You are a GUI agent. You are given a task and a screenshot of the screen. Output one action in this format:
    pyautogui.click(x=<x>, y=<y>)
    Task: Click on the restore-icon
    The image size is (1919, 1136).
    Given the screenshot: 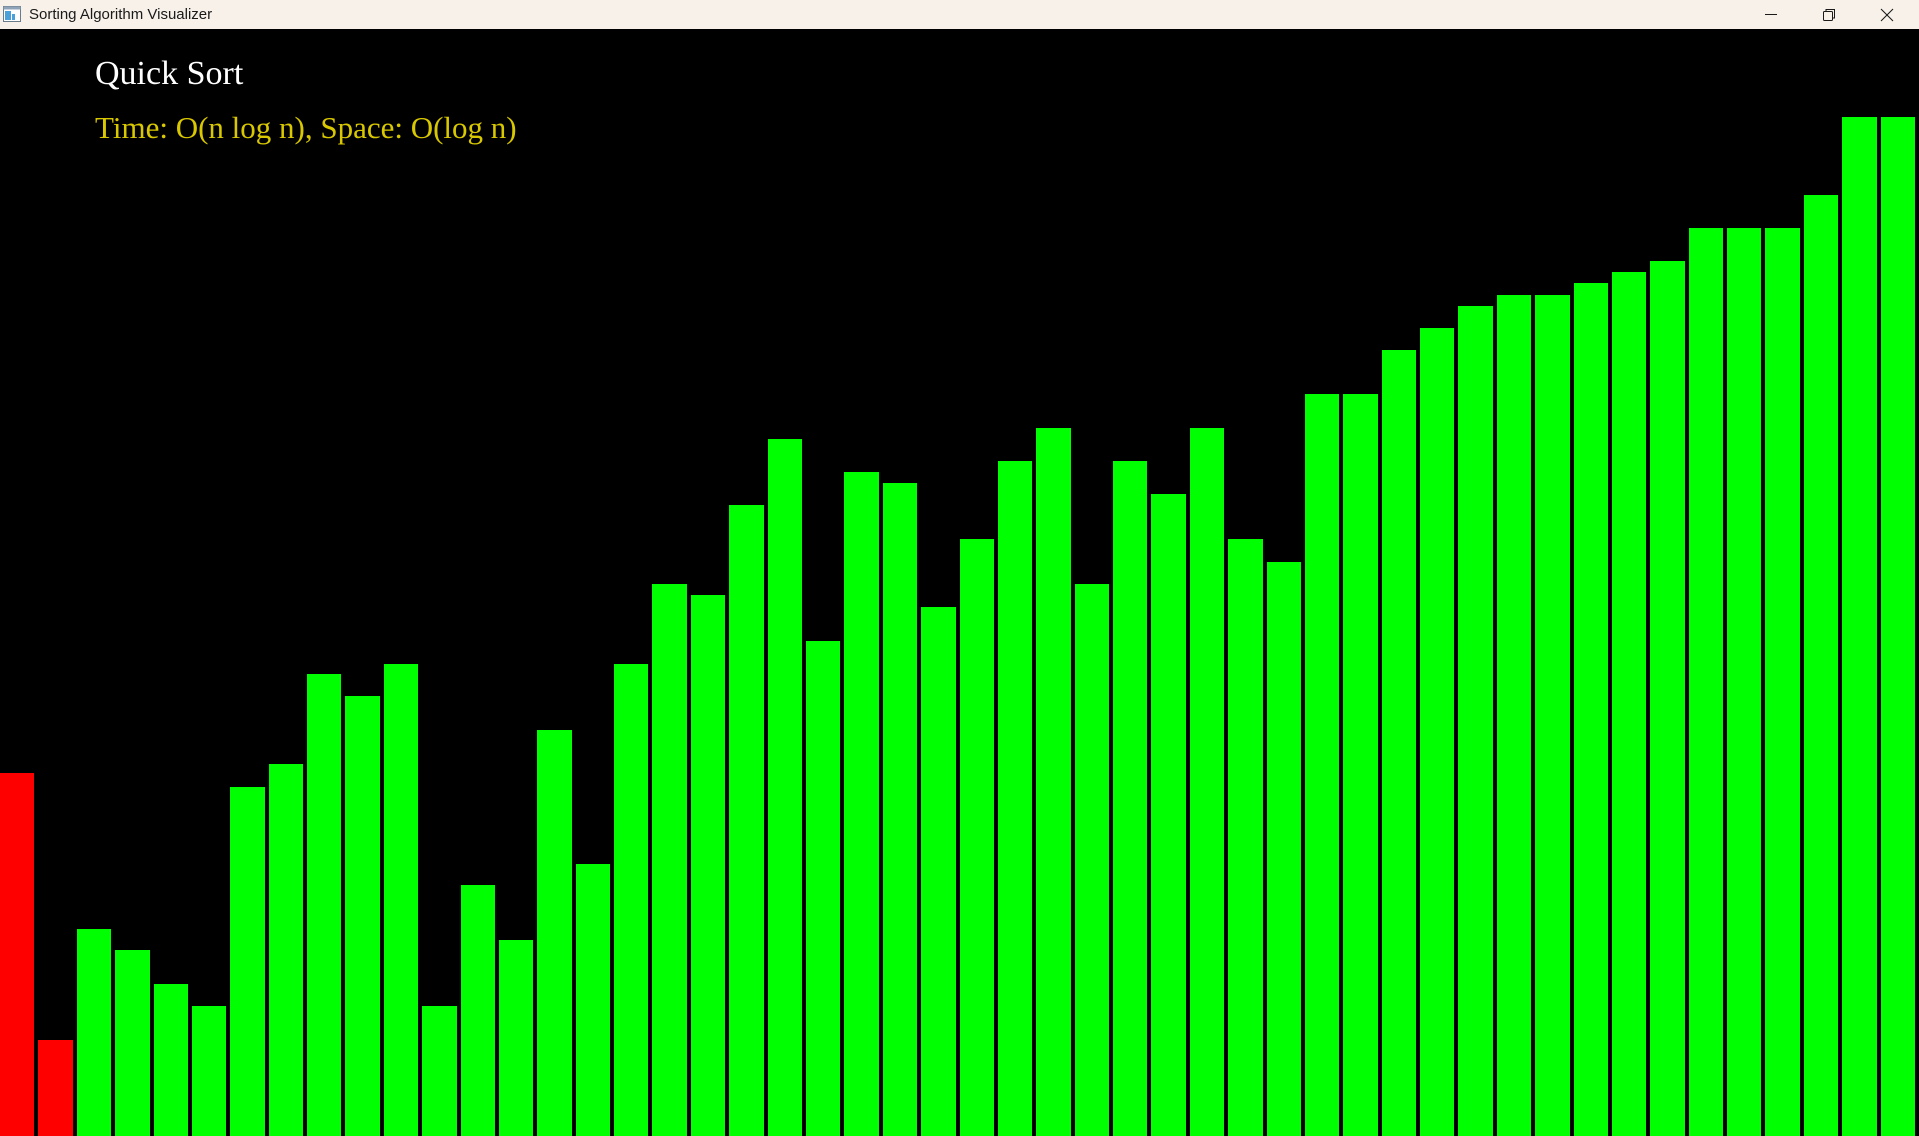 What is the action you would take?
    pyautogui.click(x=1829, y=15)
    